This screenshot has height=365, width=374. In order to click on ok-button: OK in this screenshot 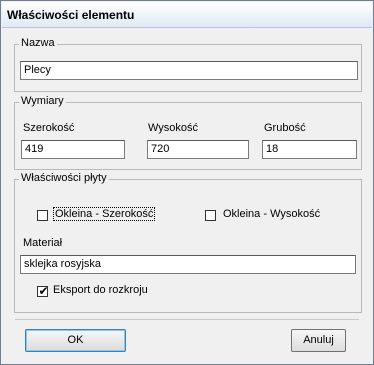, I will do `click(75, 340)`.